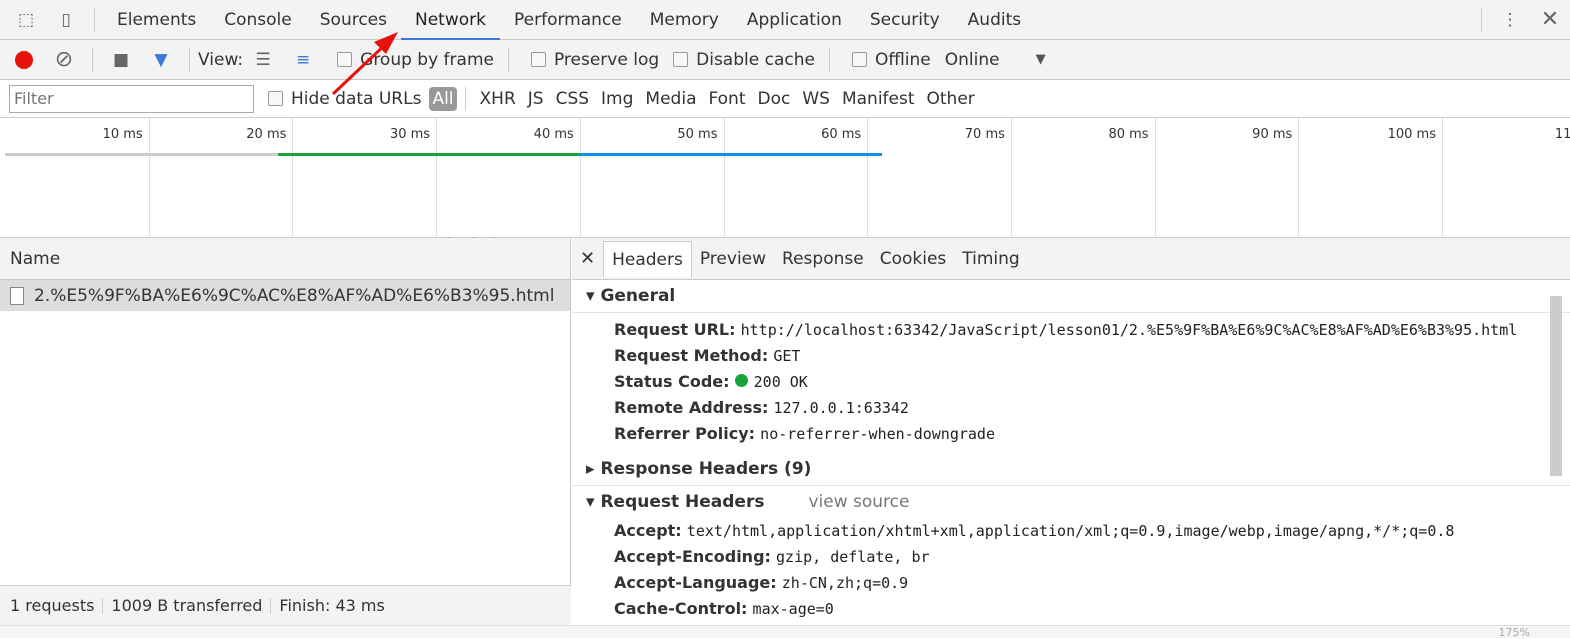 The height and width of the screenshot is (639, 1570). What do you see at coordinates (24, 60) in the screenshot?
I see `record-button` at bounding box center [24, 60].